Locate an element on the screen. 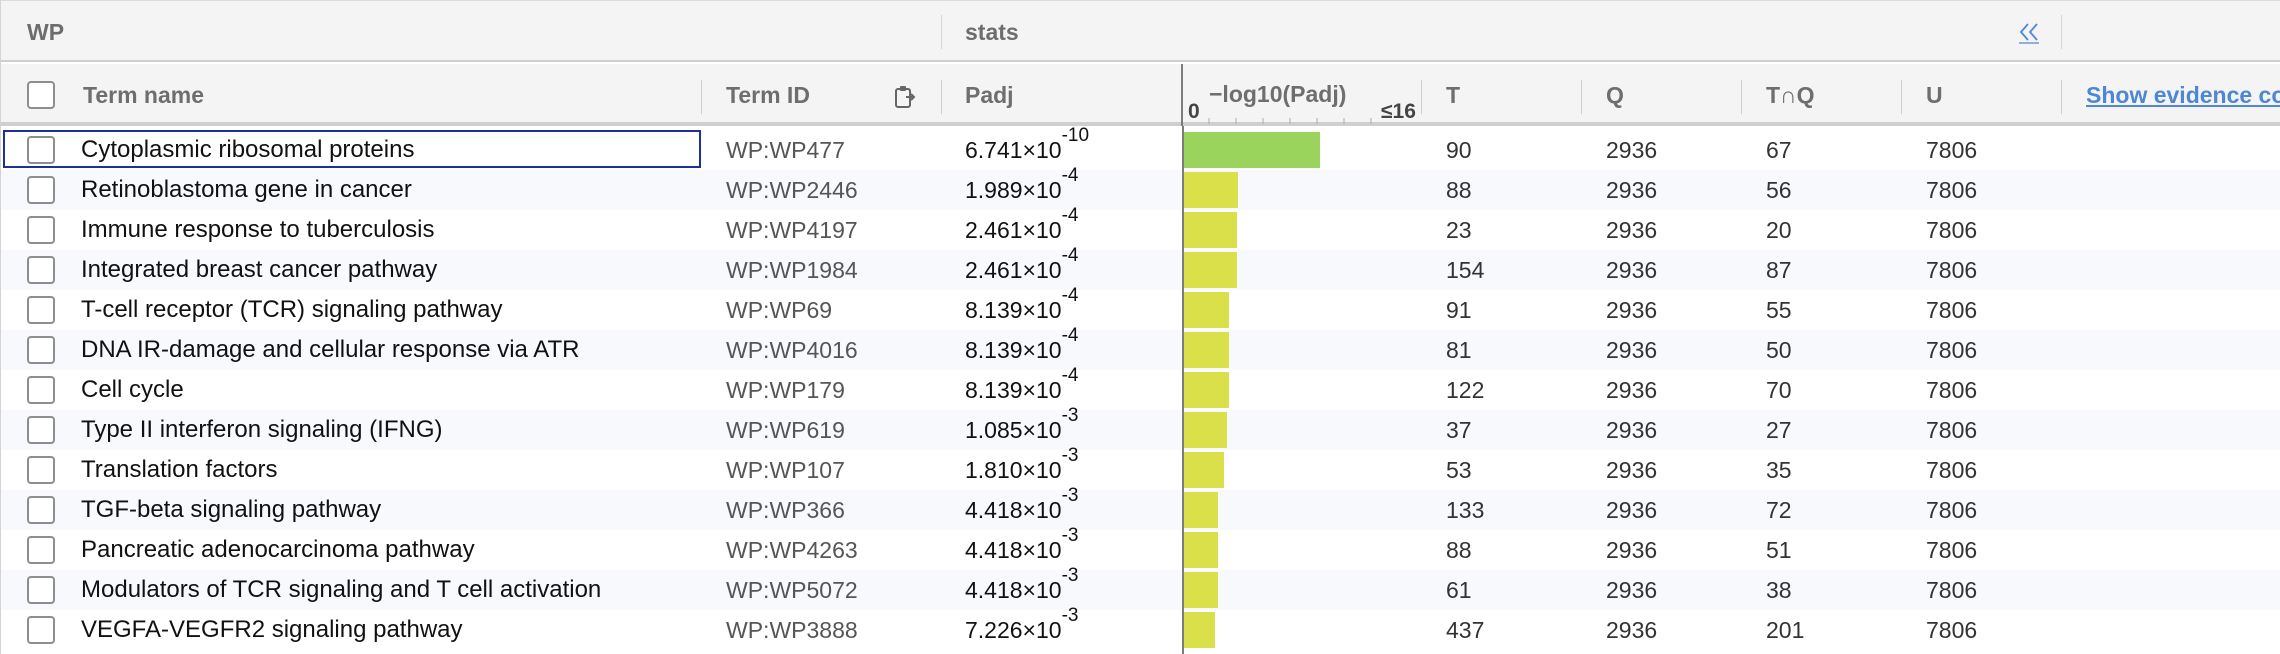 The width and height of the screenshot is (2280, 654). term-id: WP:WP179 is located at coordinates (785, 390).